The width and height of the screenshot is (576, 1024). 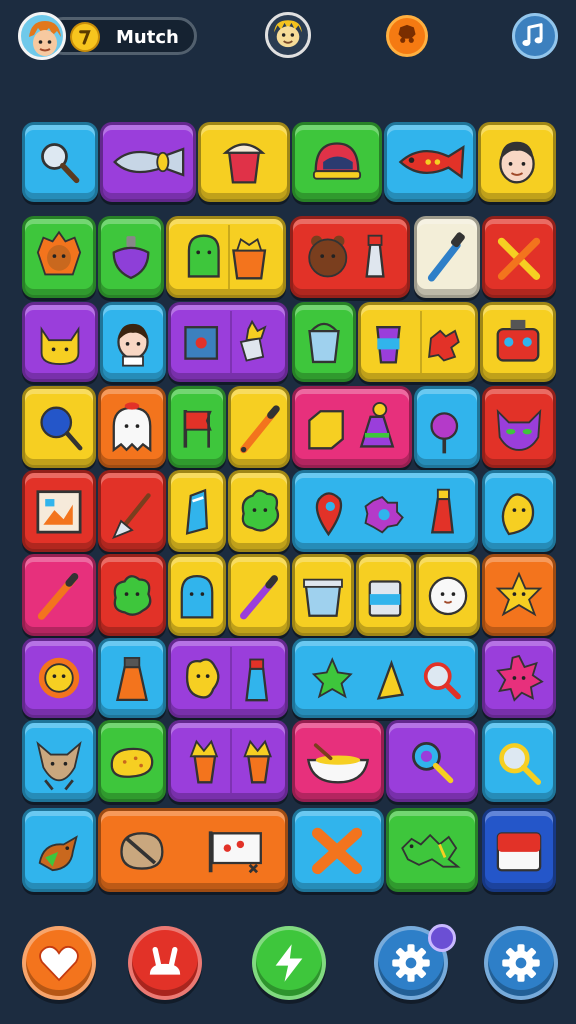 I want to click on heart-icon, so click(x=59, y=963).